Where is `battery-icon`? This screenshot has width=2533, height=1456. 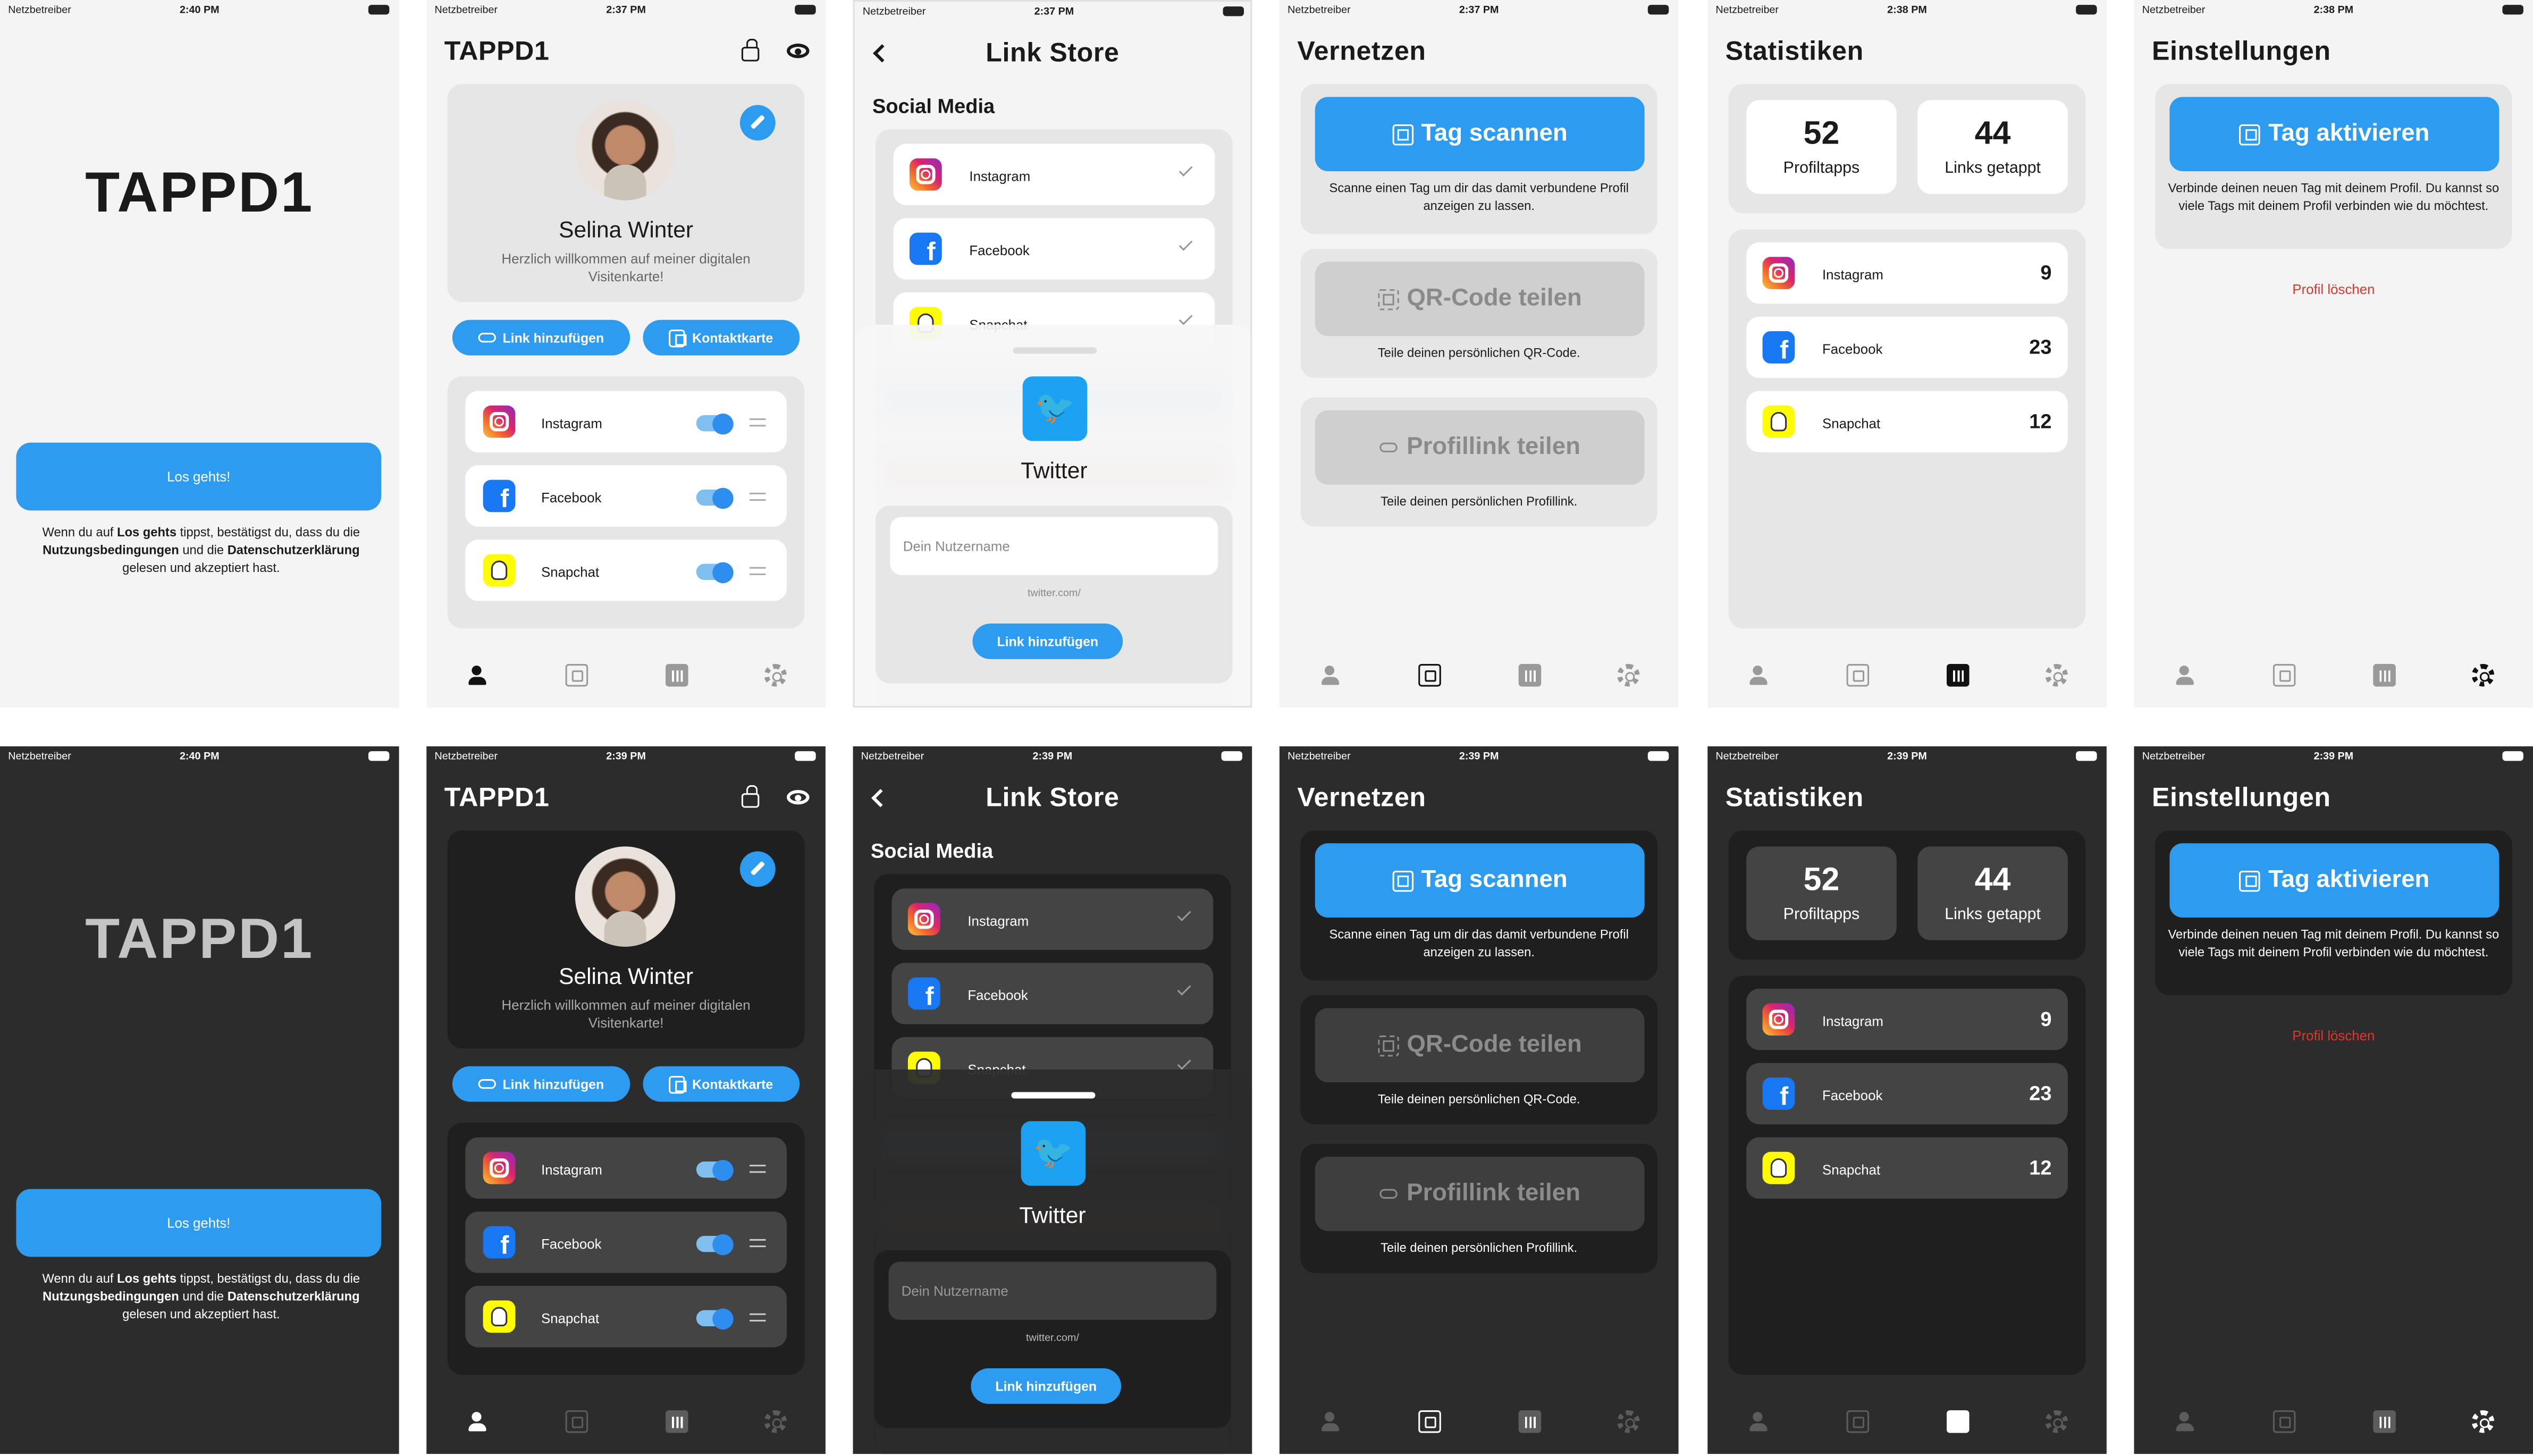 battery-icon is located at coordinates (379, 10).